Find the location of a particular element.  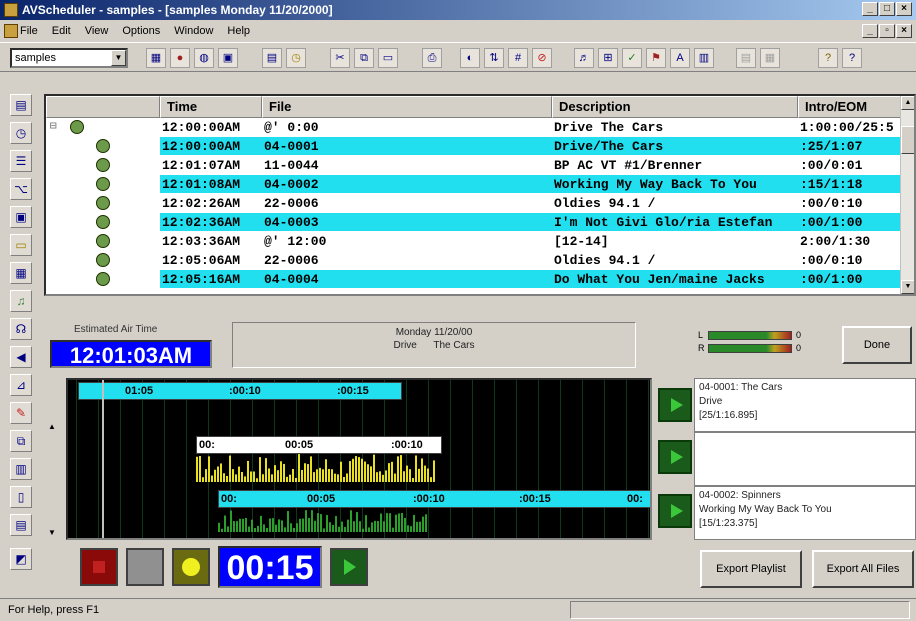

speaker-icon: ◀ is located at coordinates (21, 357).